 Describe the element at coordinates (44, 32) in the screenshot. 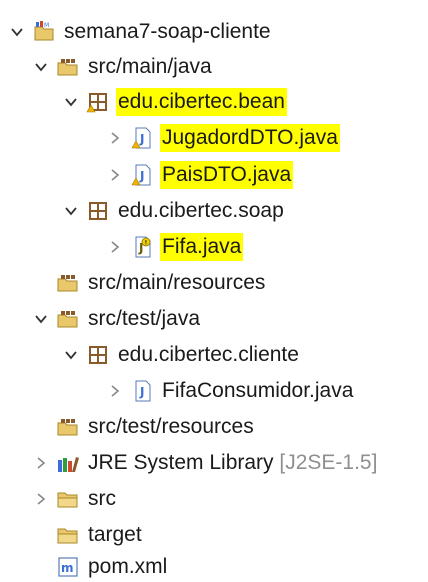

I see `maven-project-icon: M` at that location.